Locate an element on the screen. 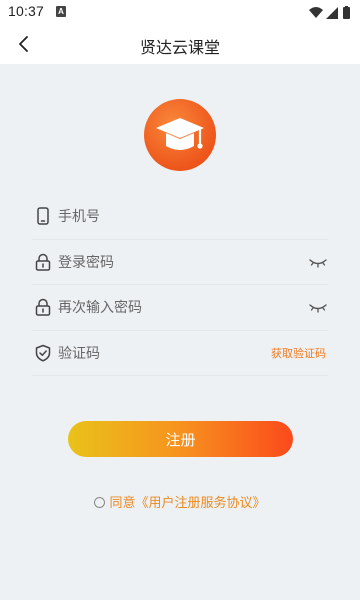 The image size is (360, 600). signal-icon is located at coordinates (332, 13).